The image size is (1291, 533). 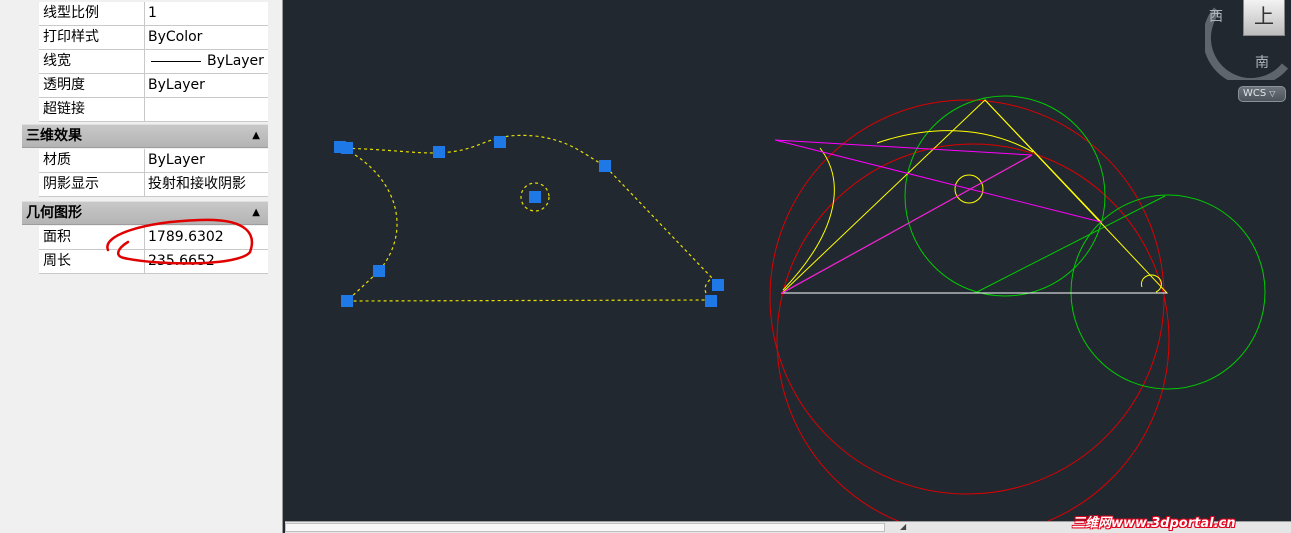 I want to click on prop-value, so click(x=207, y=109).